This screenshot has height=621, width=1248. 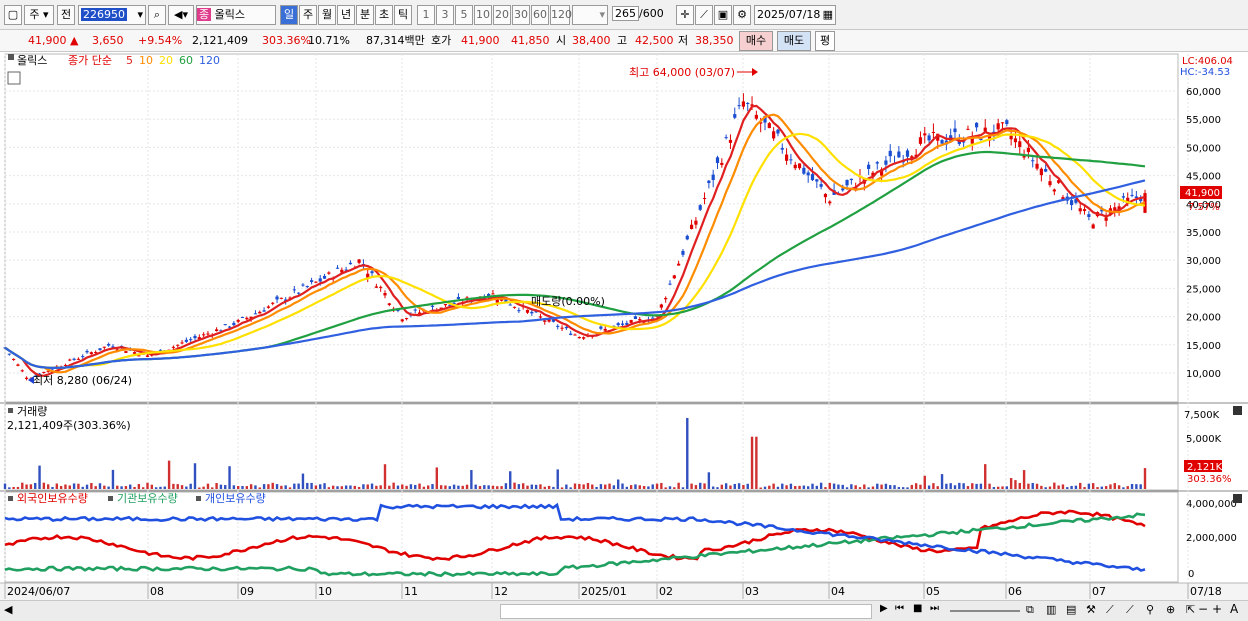 What do you see at coordinates (235, 498) in the screenshot?
I see `legend-individual: 개인보유수량` at bounding box center [235, 498].